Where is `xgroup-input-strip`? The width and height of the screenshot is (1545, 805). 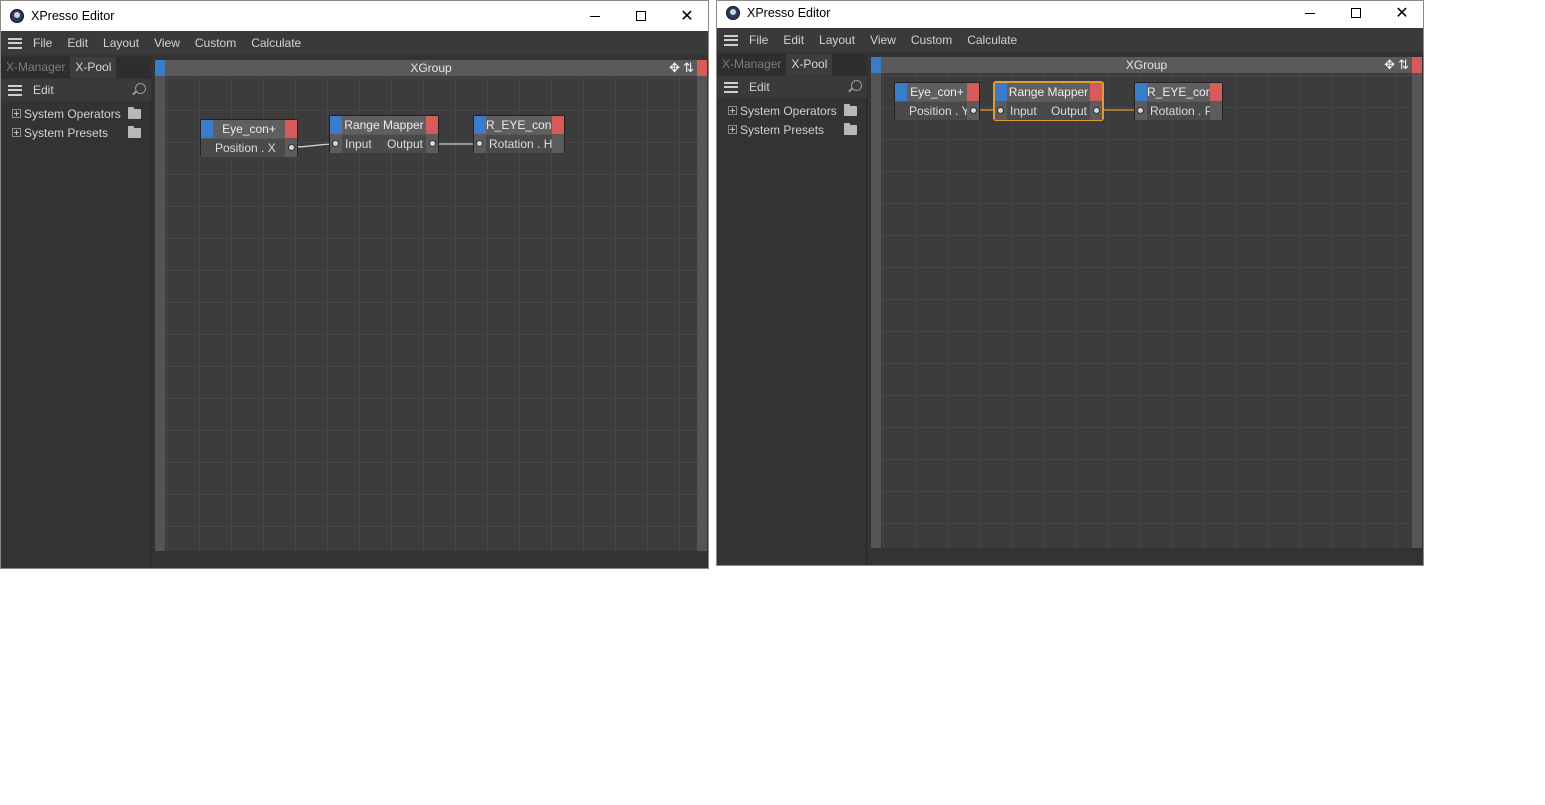
xgroup-input-strip is located at coordinates (876, 310).